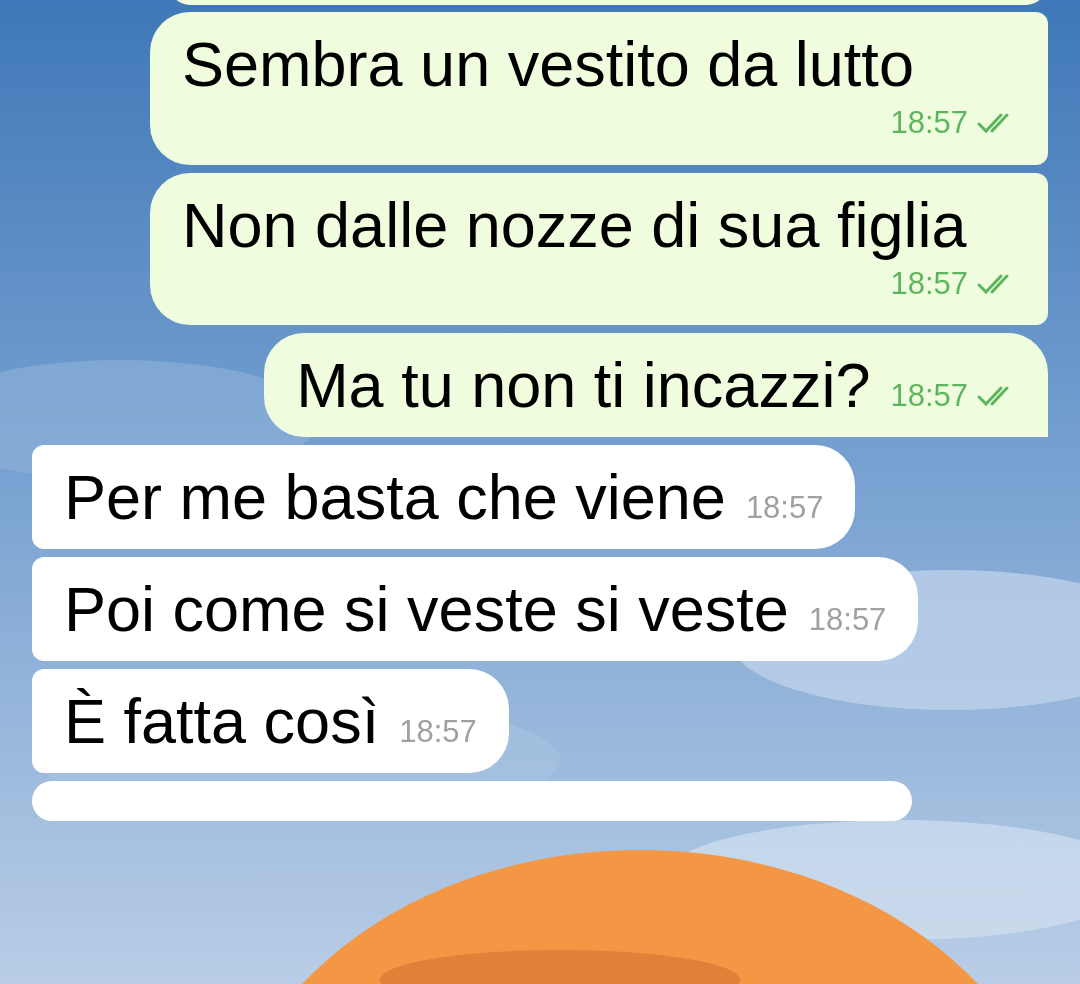 This screenshot has width=1080, height=984. I want to click on message-text: È fatta così, so click(222, 721).